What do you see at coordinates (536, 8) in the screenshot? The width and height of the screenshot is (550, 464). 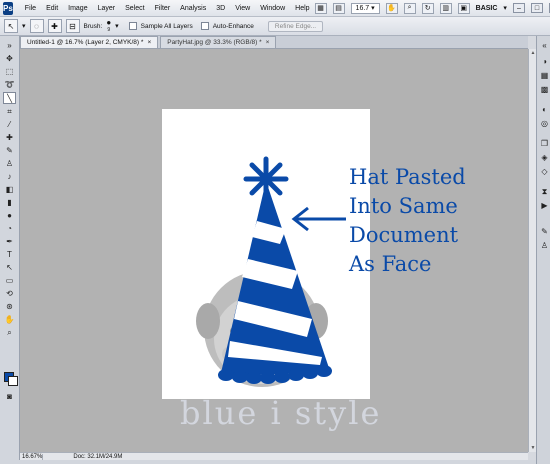 I see `maximize-icon: □` at bounding box center [536, 8].